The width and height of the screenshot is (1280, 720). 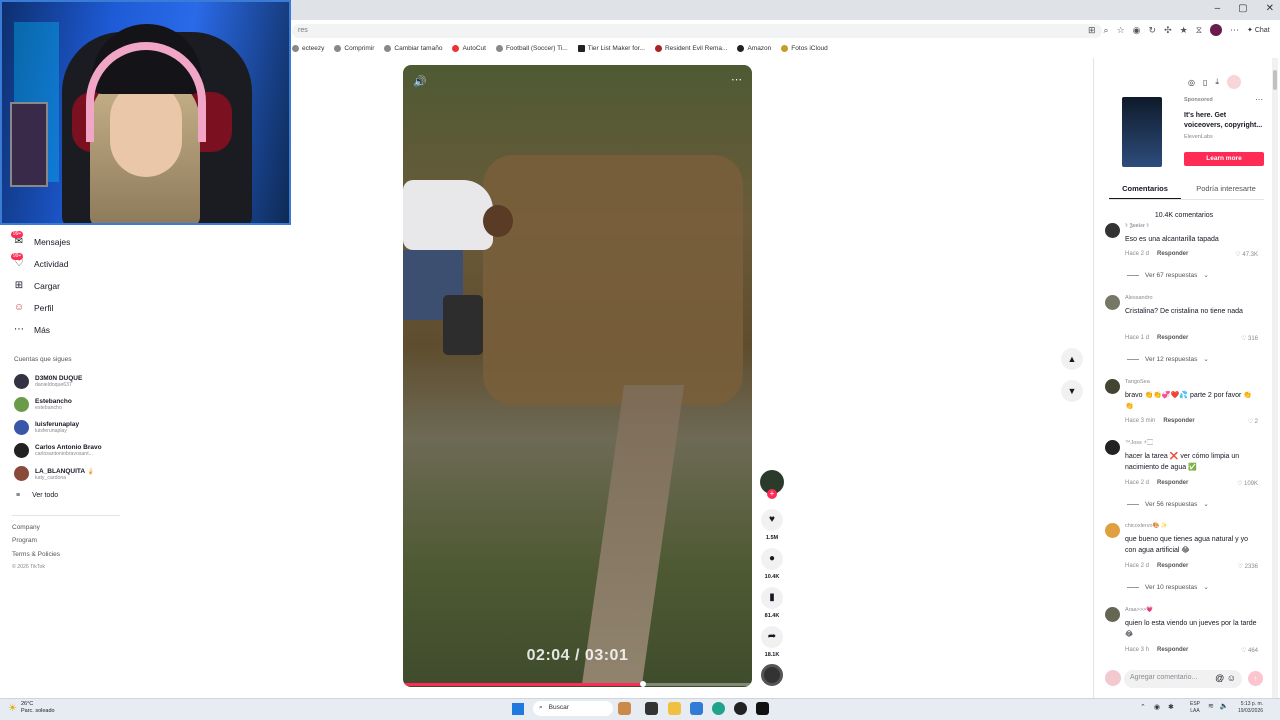 What do you see at coordinates (772, 637) in the screenshot?
I see `share-icon: ➦` at bounding box center [772, 637].